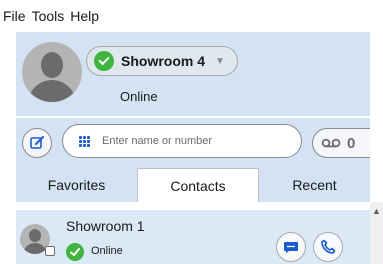 This screenshot has height=264, width=383. I want to click on chat-button, so click(291, 247).